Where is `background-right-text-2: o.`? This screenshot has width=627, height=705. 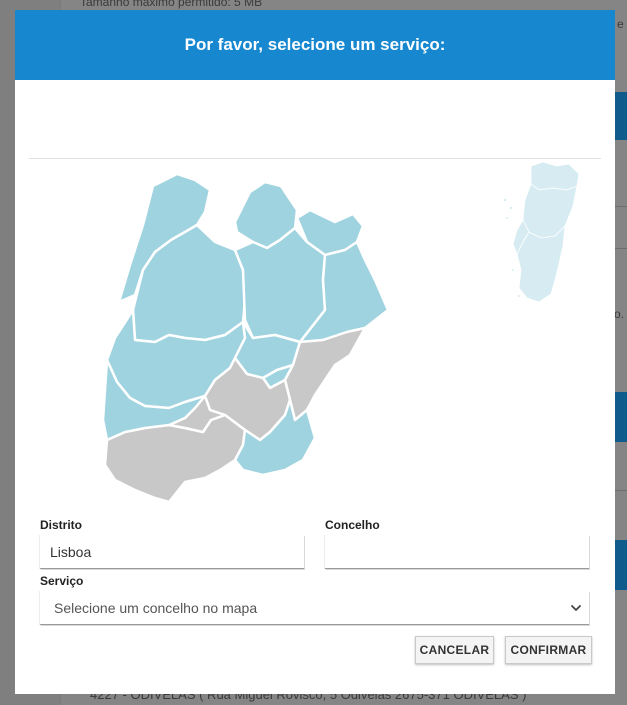 background-right-text-2: o. is located at coordinates (619, 314).